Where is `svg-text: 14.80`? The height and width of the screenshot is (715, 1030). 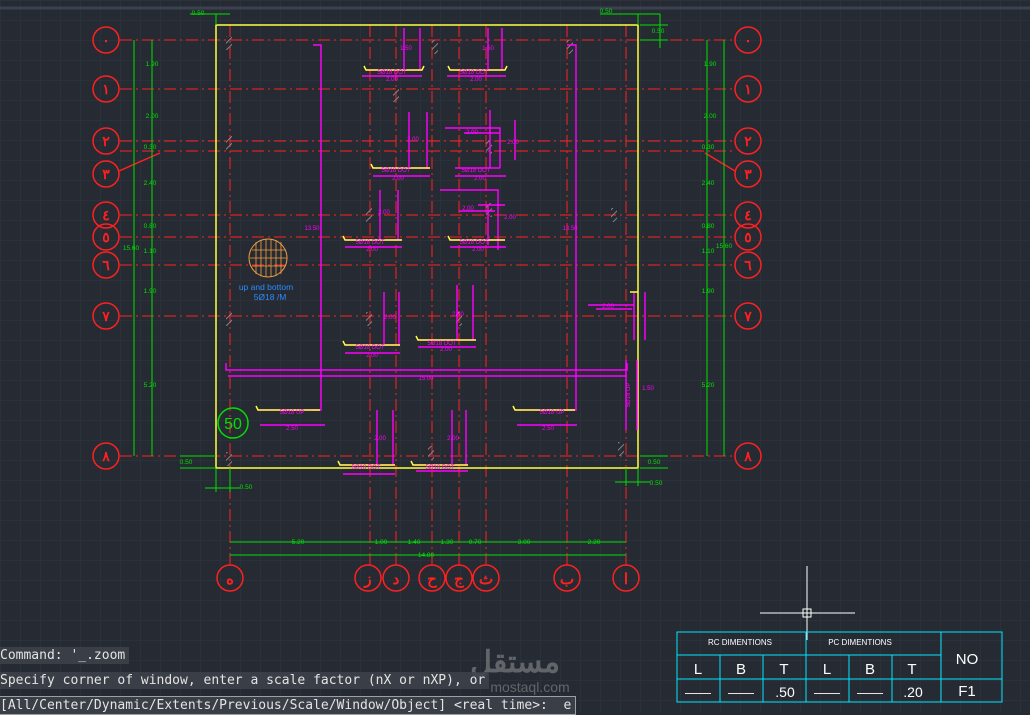
svg-text: 14.80 is located at coordinates (426, 555).